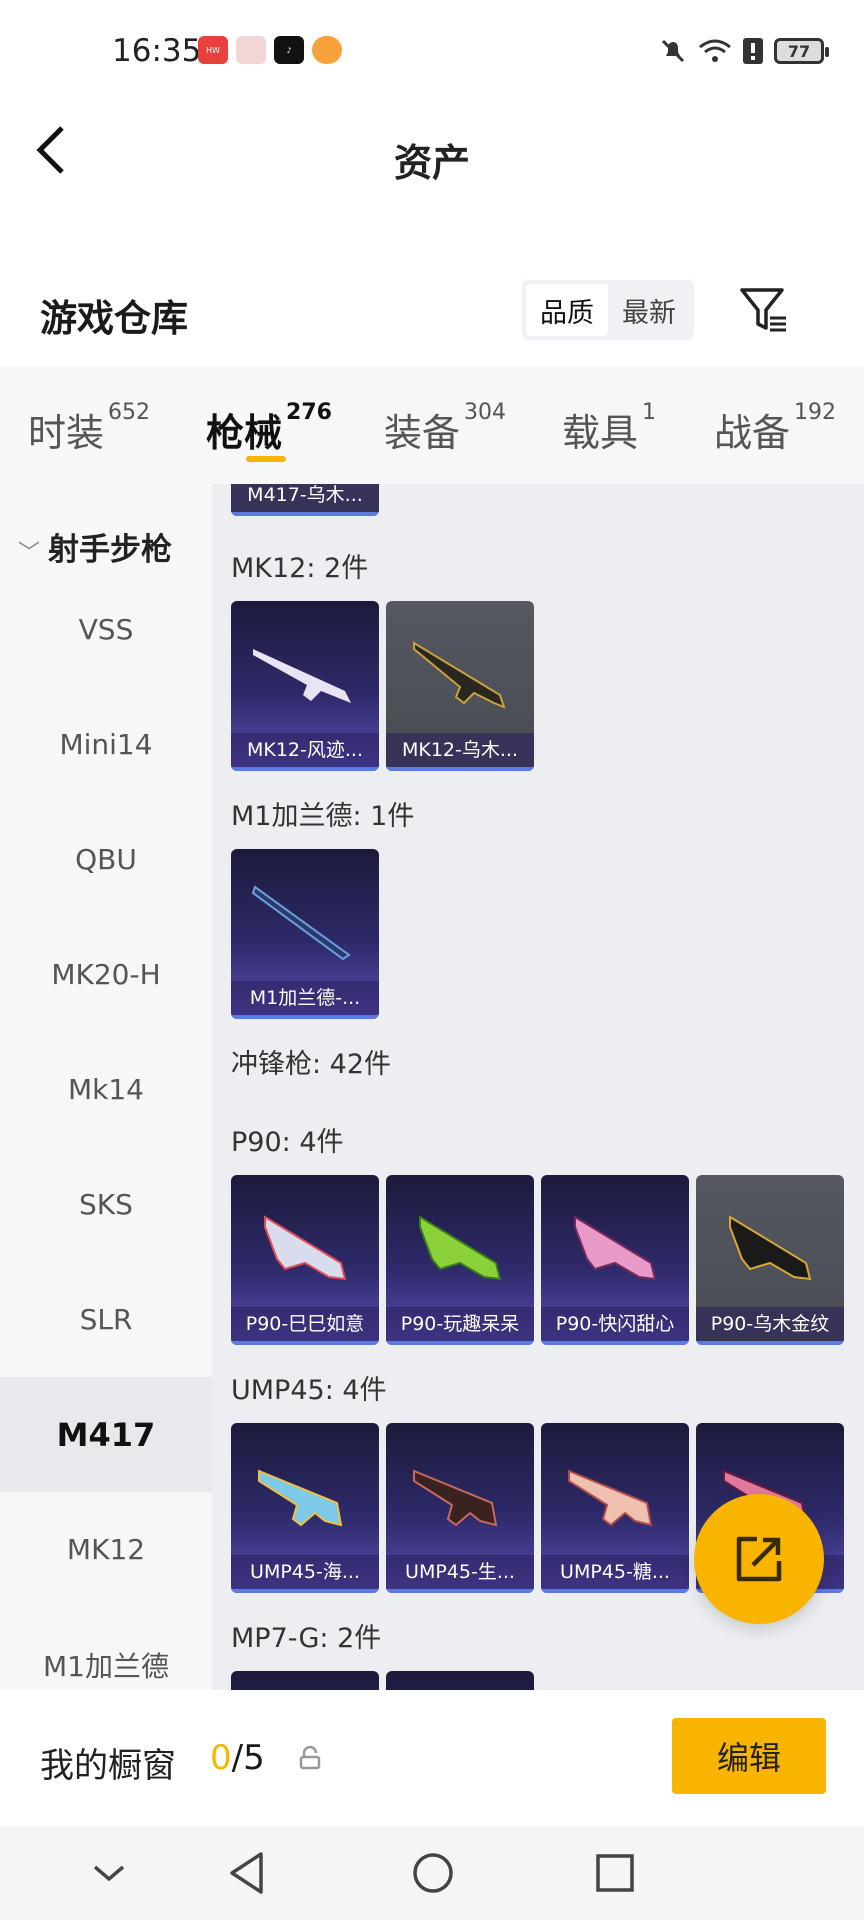 The image size is (864, 1920). I want to click on nav-recents-button, so click(615, 1873).